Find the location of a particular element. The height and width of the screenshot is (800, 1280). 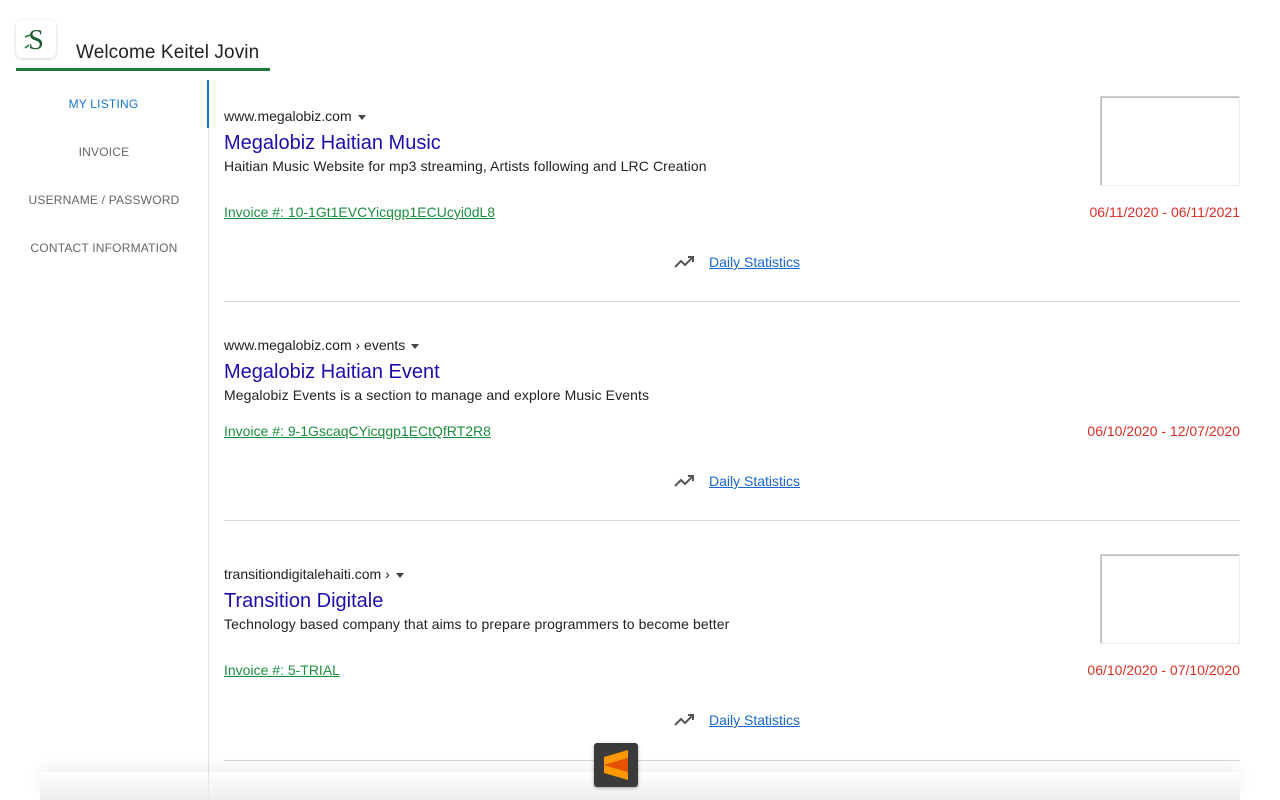

site-logo: S is located at coordinates (36, 39).